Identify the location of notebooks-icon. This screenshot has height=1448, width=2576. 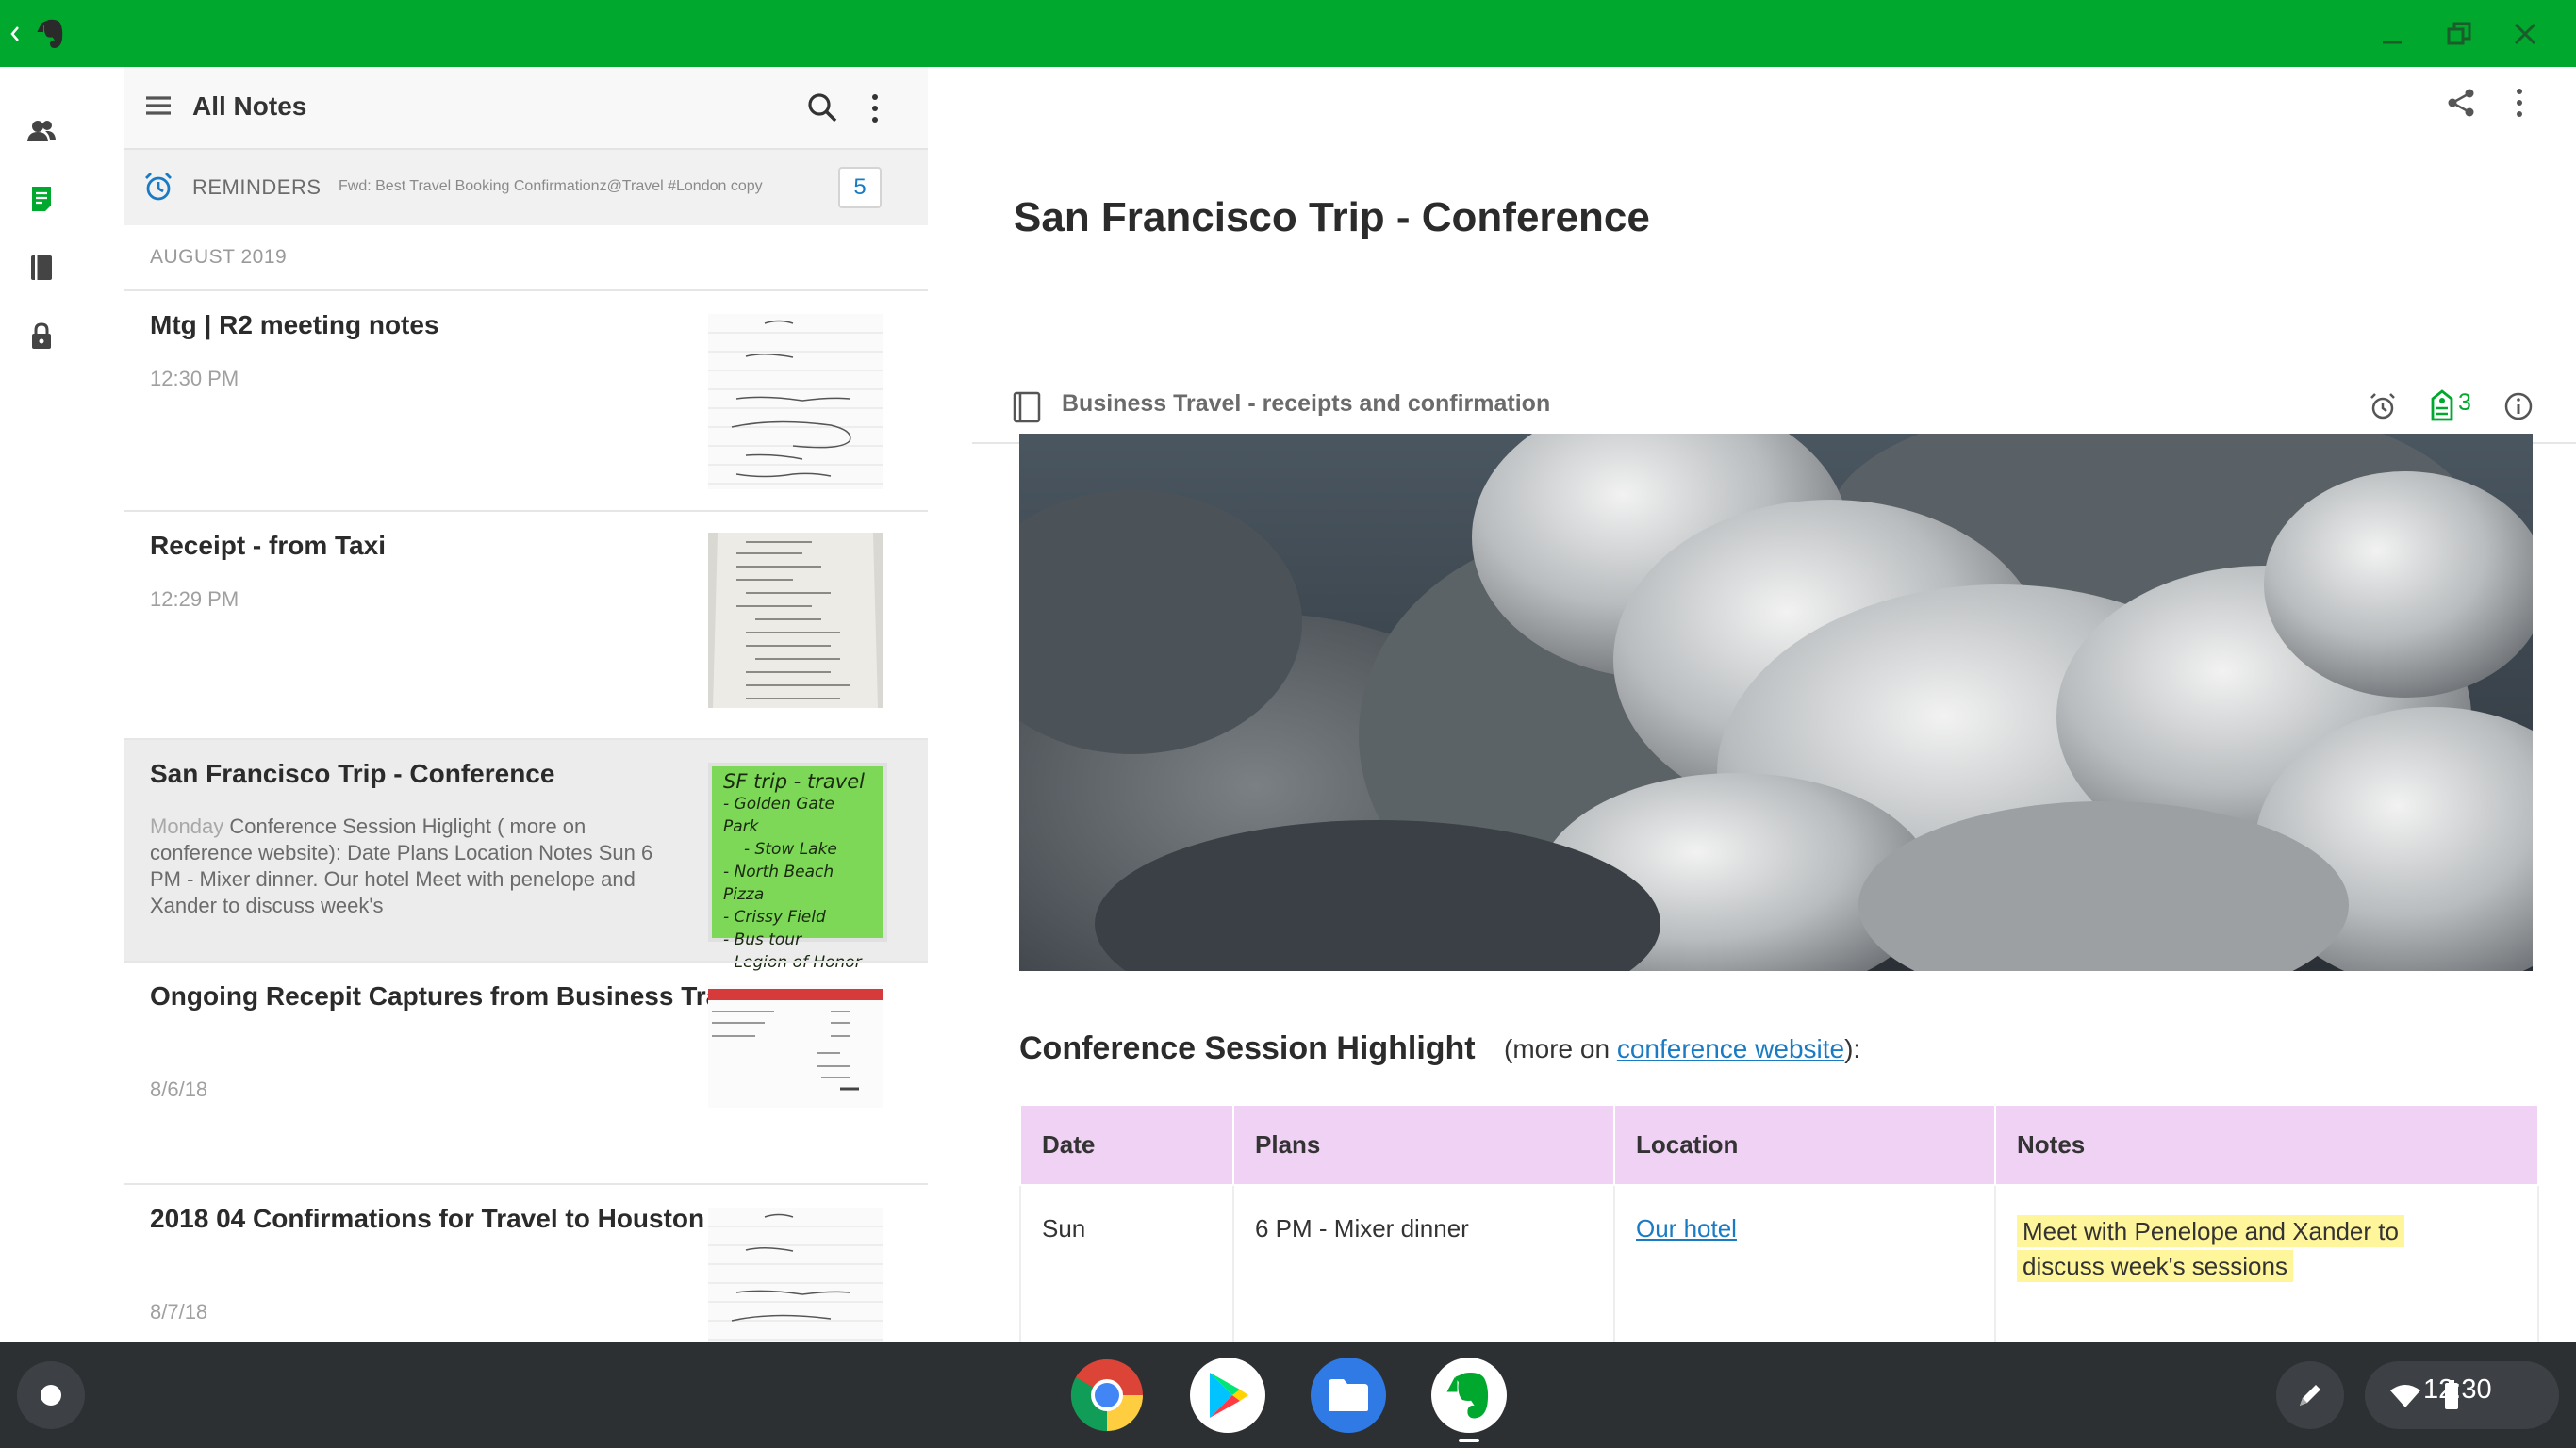
(41, 267).